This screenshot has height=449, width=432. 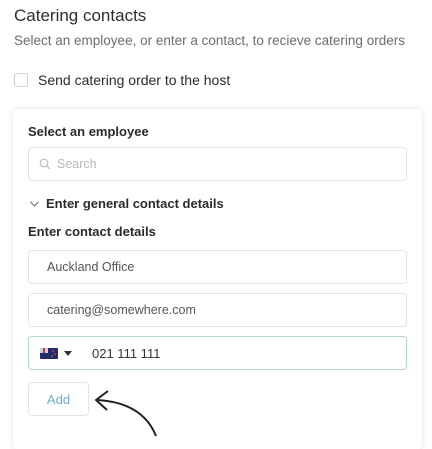 I want to click on contact-phone-value: 021 111 111, so click(x=126, y=353).